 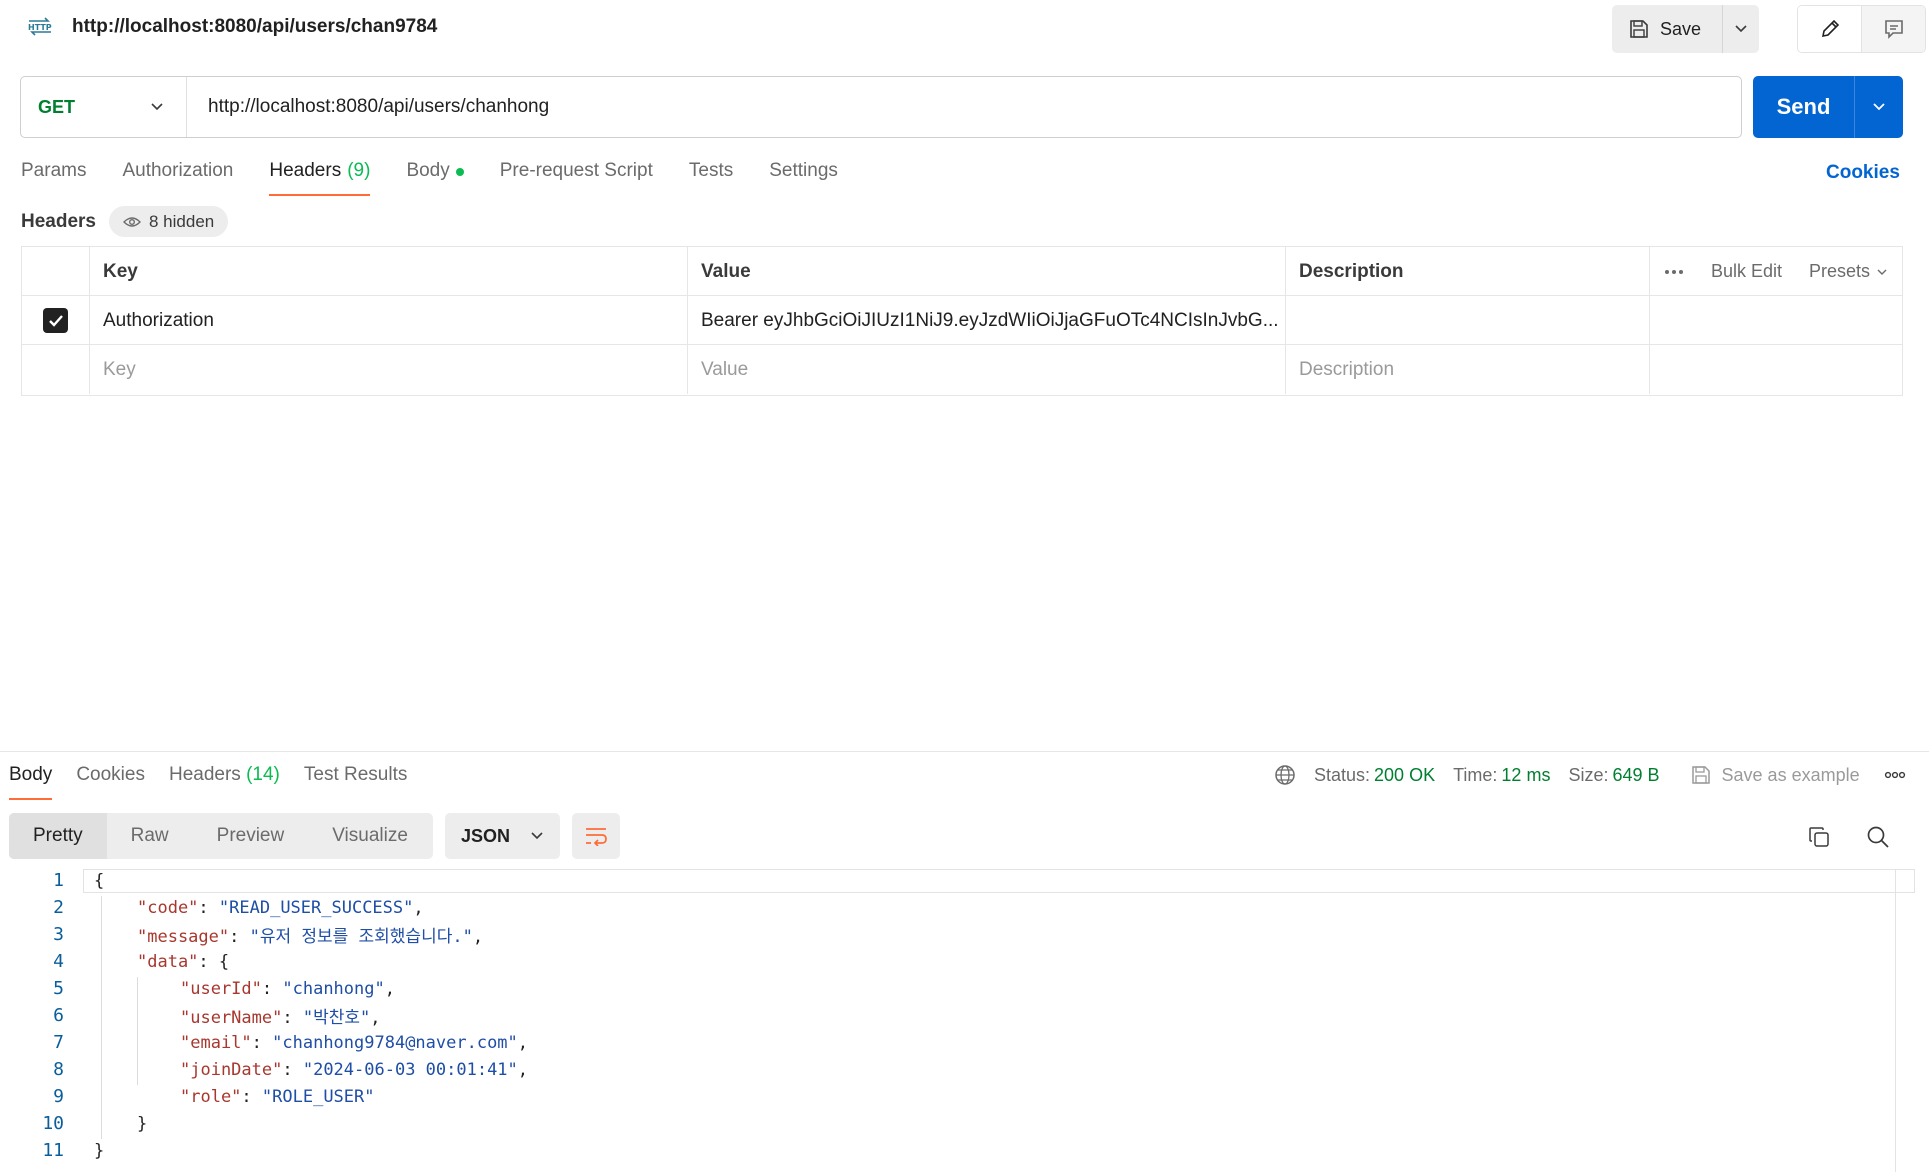 I want to click on save-options-chevron-down-icon, so click(x=1741, y=29).